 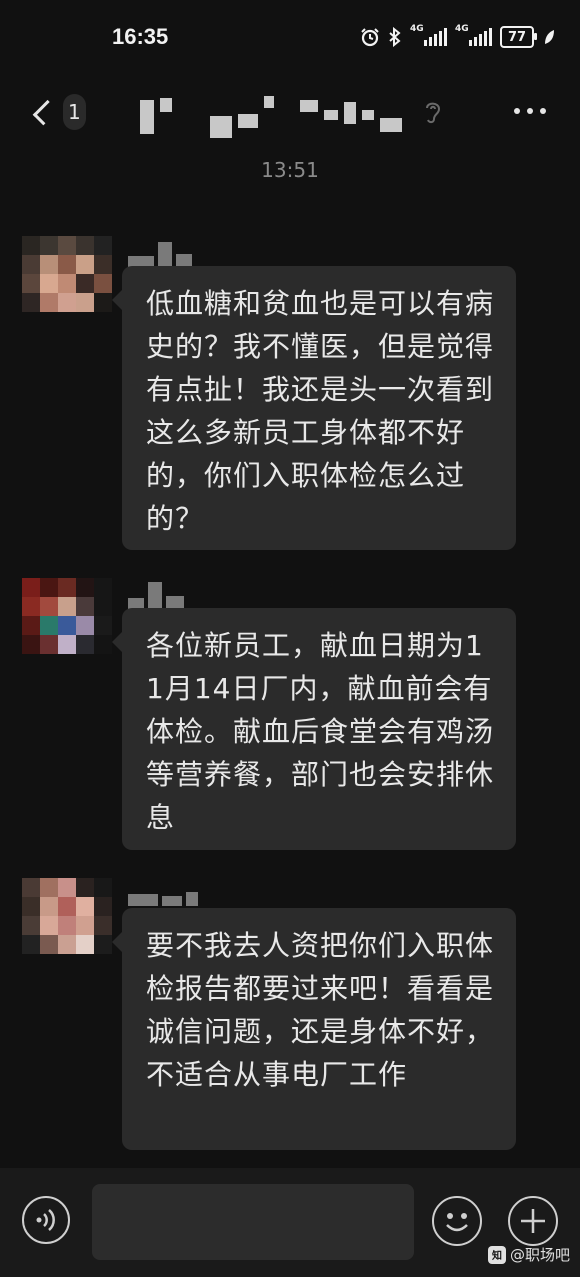 I want to click on back-button: 1, so click(x=56, y=112).